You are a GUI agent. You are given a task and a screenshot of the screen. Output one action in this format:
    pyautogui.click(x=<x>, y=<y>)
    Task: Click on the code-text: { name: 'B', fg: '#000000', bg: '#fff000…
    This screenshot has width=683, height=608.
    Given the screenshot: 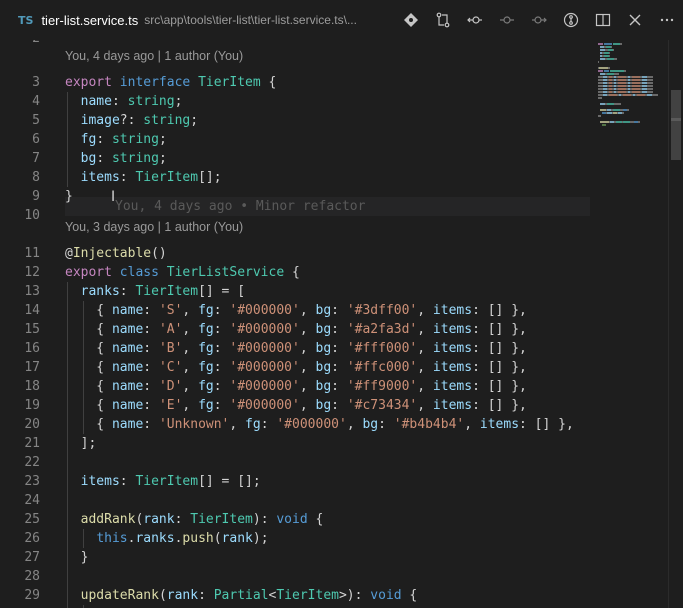 What is the action you would take?
    pyautogui.click(x=296, y=348)
    